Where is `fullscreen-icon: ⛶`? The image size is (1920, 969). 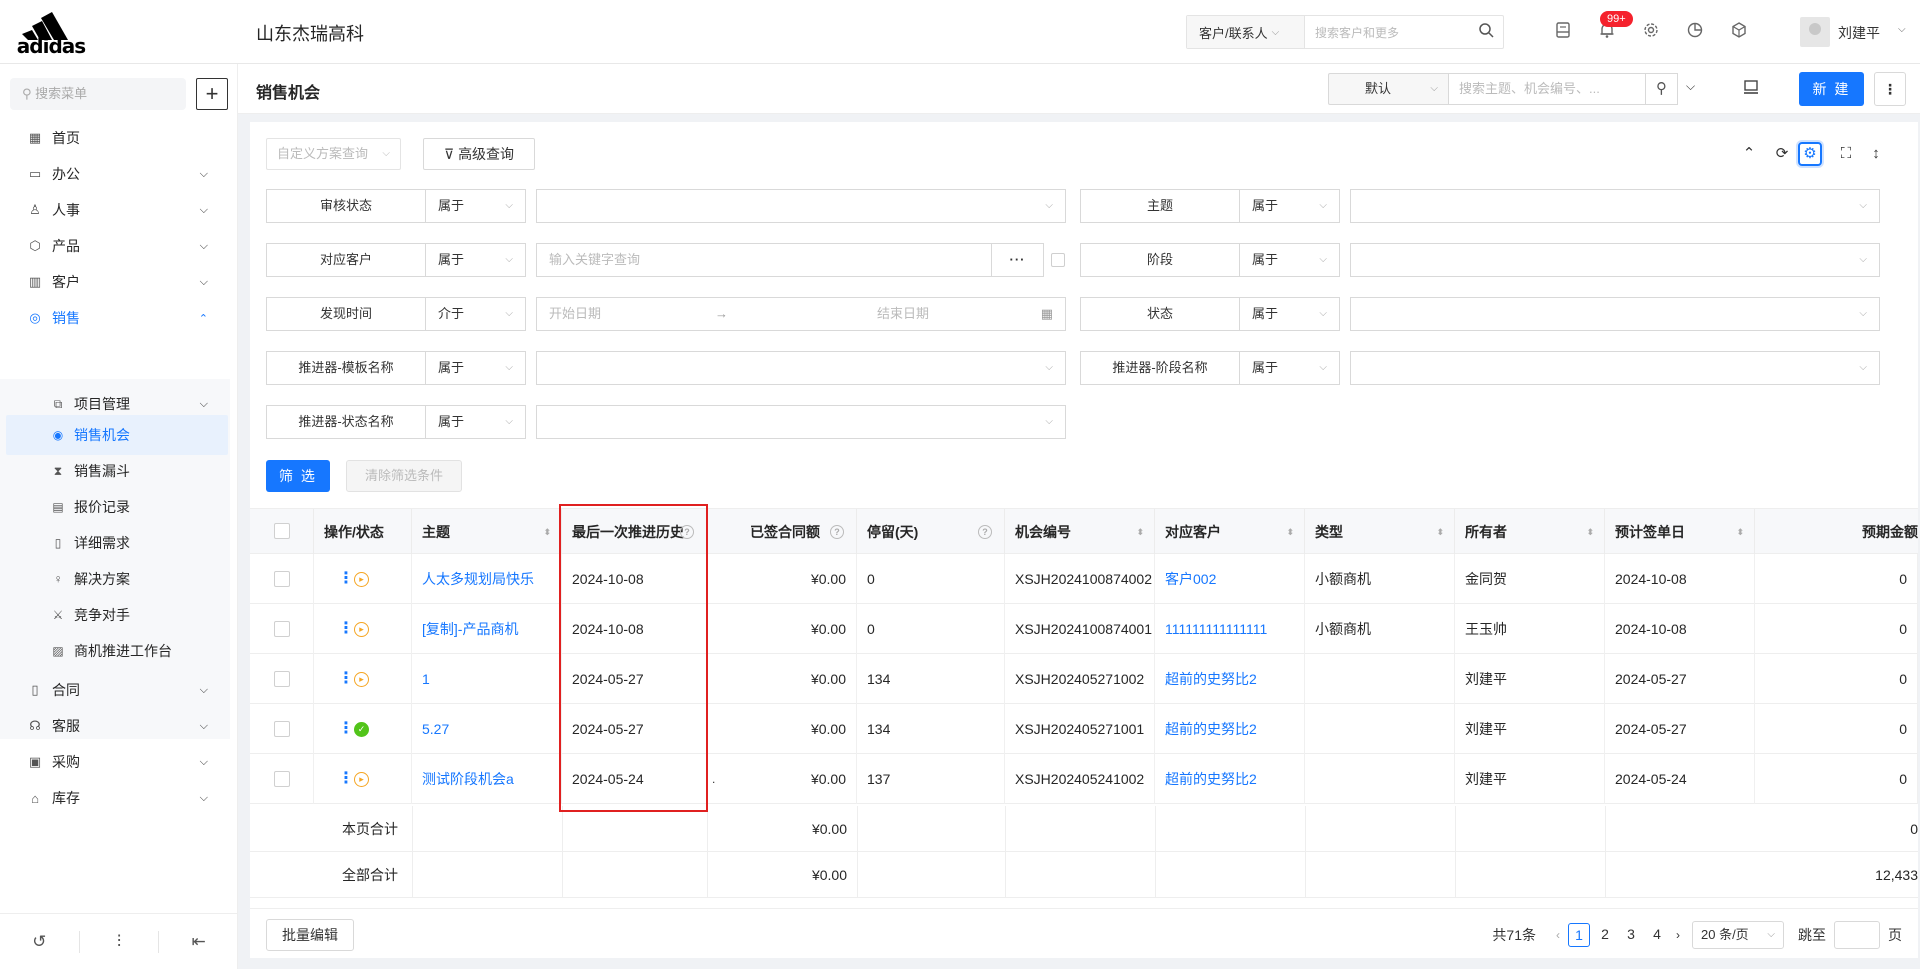 fullscreen-icon: ⛶ is located at coordinates (1846, 154).